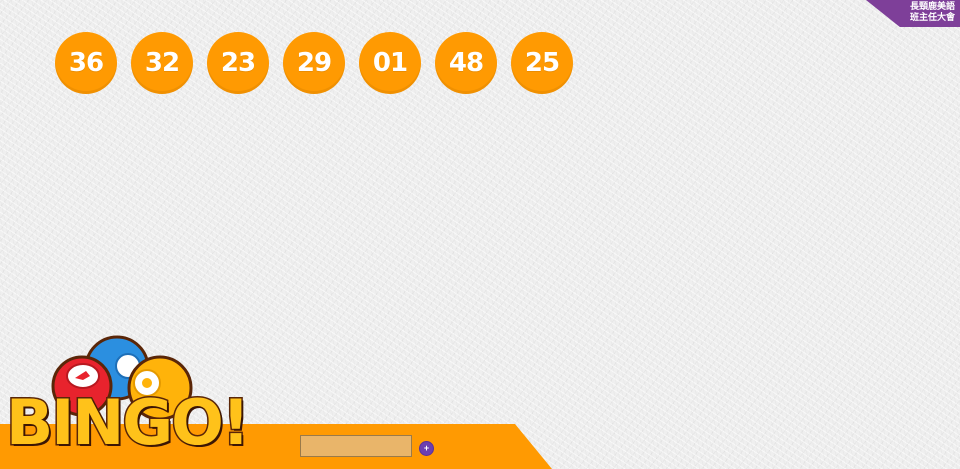  I want to click on ribbon-label: 長頸鹿美語 班主任大會, so click(925, 13).